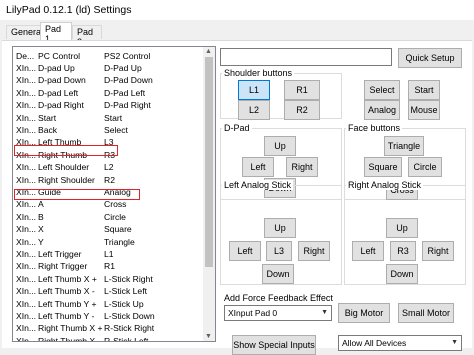  I want to click on circle-button: Circle, so click(425, 167).